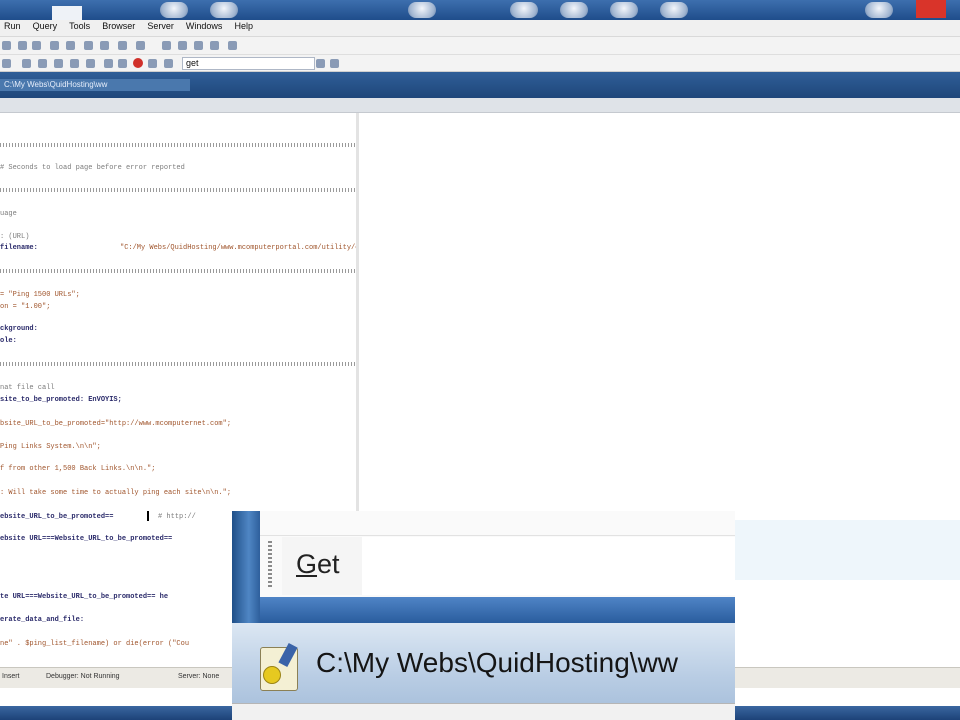 This screenshot has width=960, height=720. What do you see at coordinates (160, 26) in the screenshot?
I see `menu-item-server: Server` at bounding box center [160, 26].